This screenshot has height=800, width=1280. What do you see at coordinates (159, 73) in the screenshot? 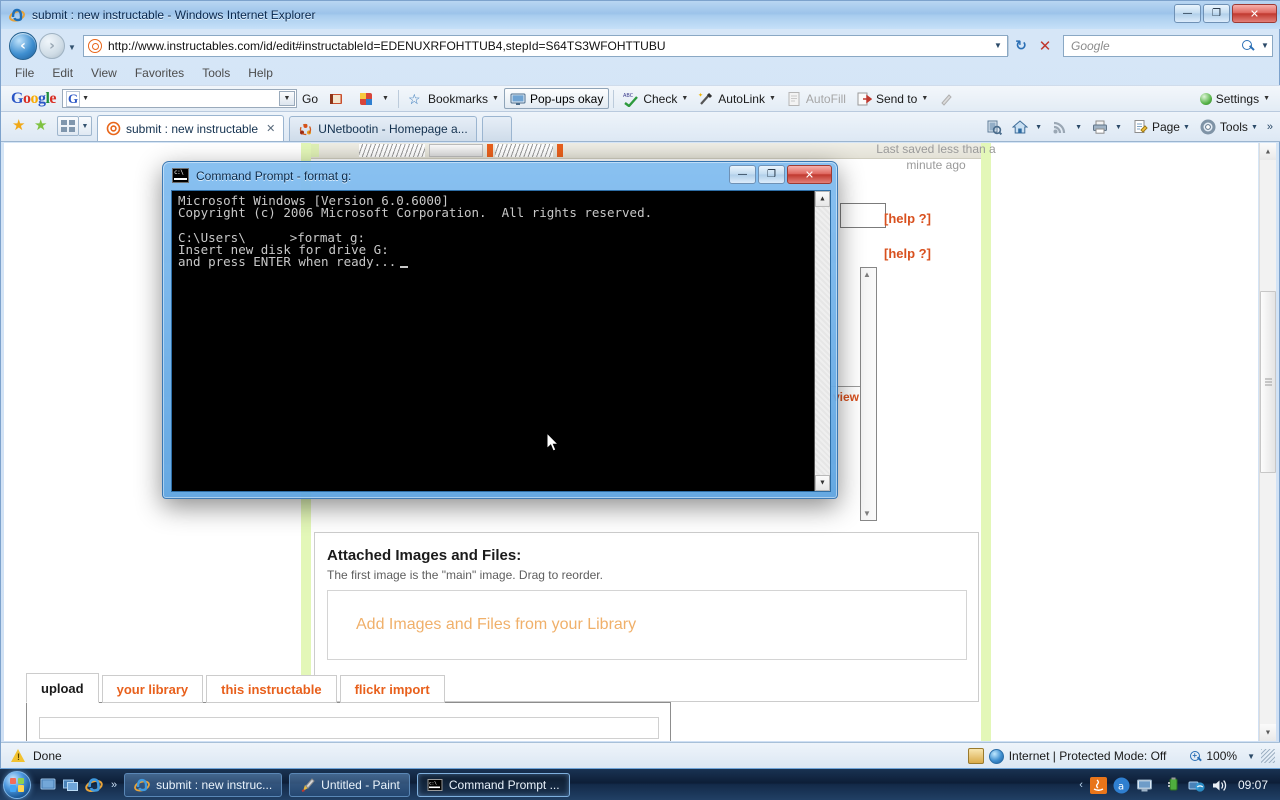
I see `menu-item-favorites: Favorites` at bounding box center [159, 73].